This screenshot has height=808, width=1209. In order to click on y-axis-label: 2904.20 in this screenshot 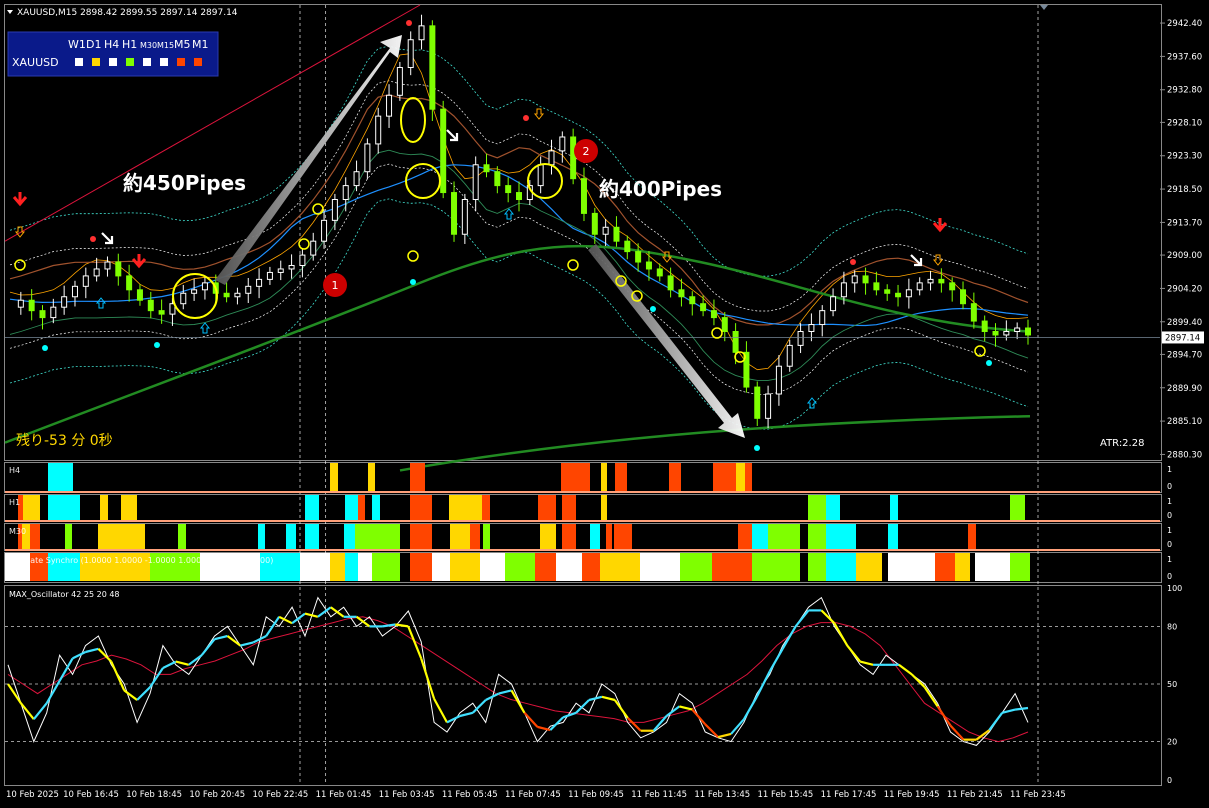, I will do `click(1184, 289)`.